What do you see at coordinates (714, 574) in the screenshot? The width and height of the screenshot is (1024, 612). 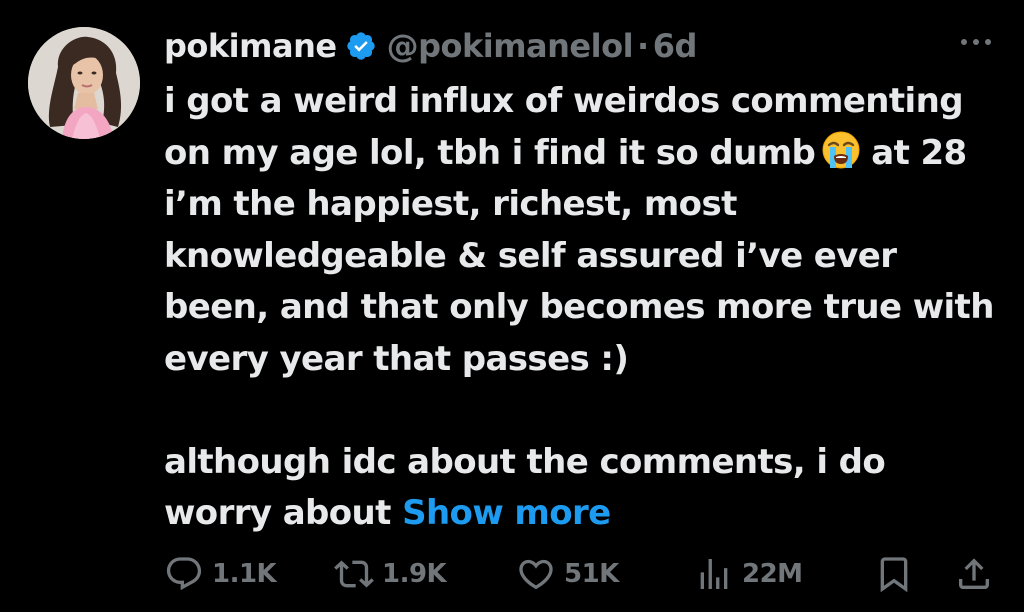 I see `views-chart-icon` at bounding box center [714, 574].